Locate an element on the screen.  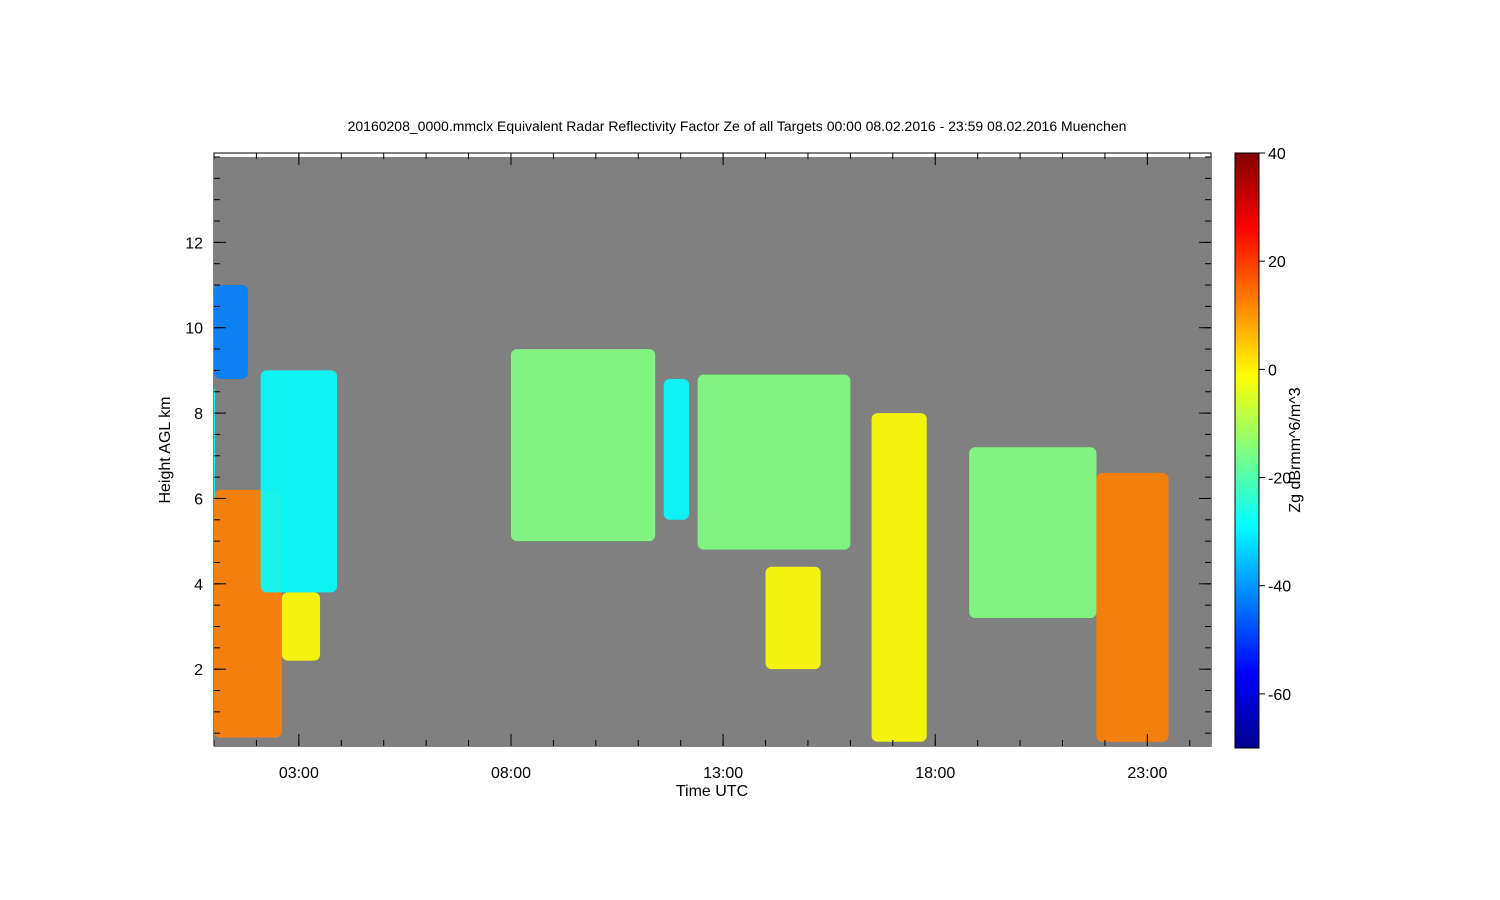
colorbar is located at coordinates (1247, 450).